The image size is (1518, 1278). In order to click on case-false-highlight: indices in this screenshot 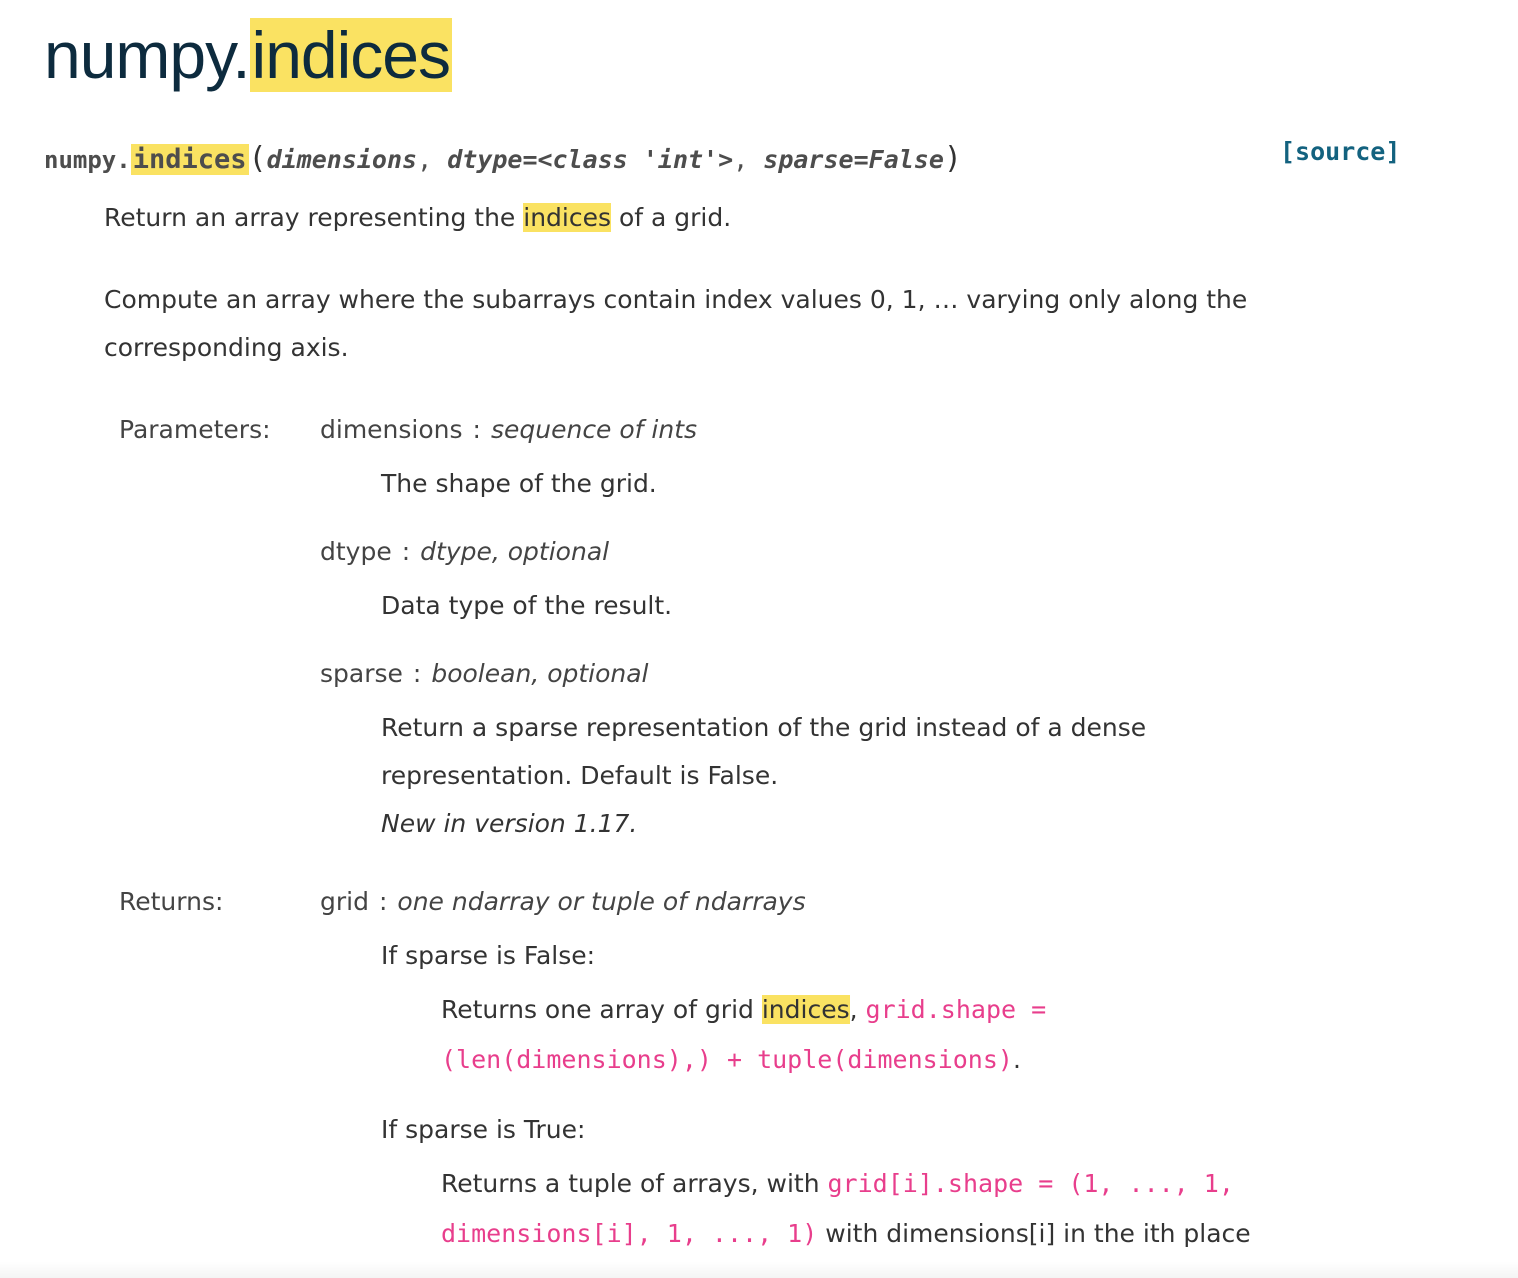, I will do `click(805, 1009)`.